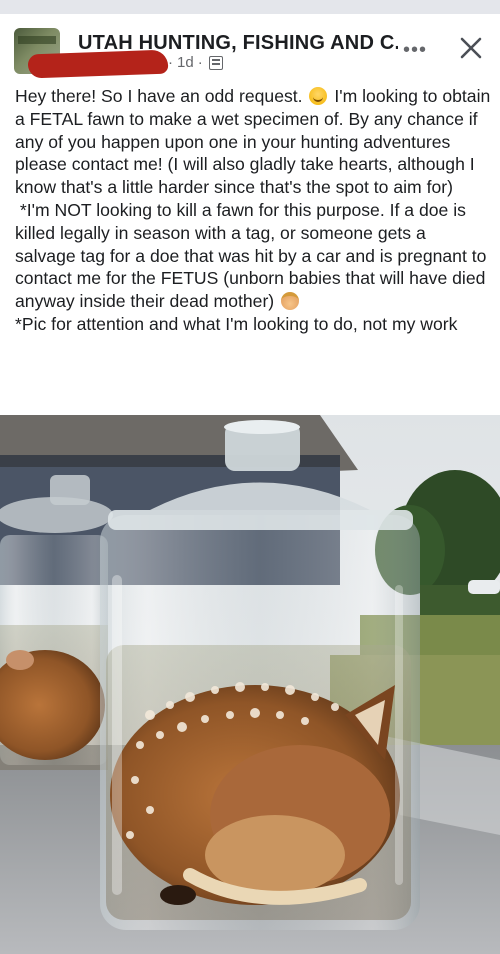 Image resolution: width=500 pixels, height=954 pixels. Describe the element at coordinates (159, 96) in the screenshot. I see `post-text-1a: Hey there! So I have an odd request.` at that location.